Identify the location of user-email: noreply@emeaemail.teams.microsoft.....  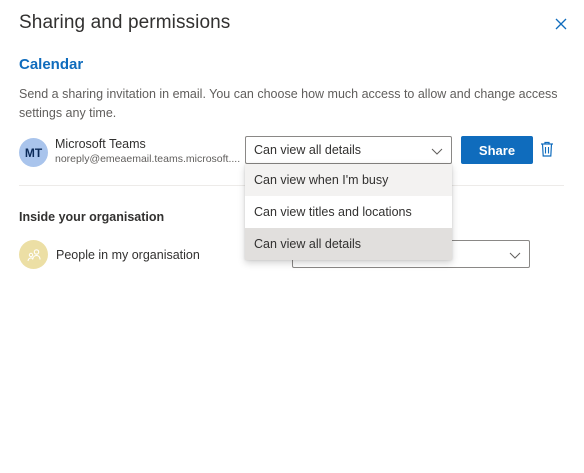
(148, 159).